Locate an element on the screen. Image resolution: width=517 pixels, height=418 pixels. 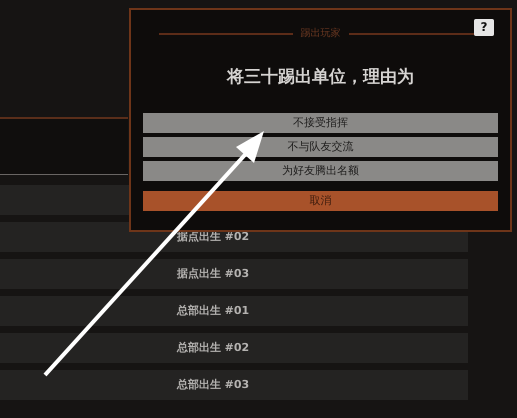
dialog-heading: 踢出玩家 is located at coordinates (320, 33).